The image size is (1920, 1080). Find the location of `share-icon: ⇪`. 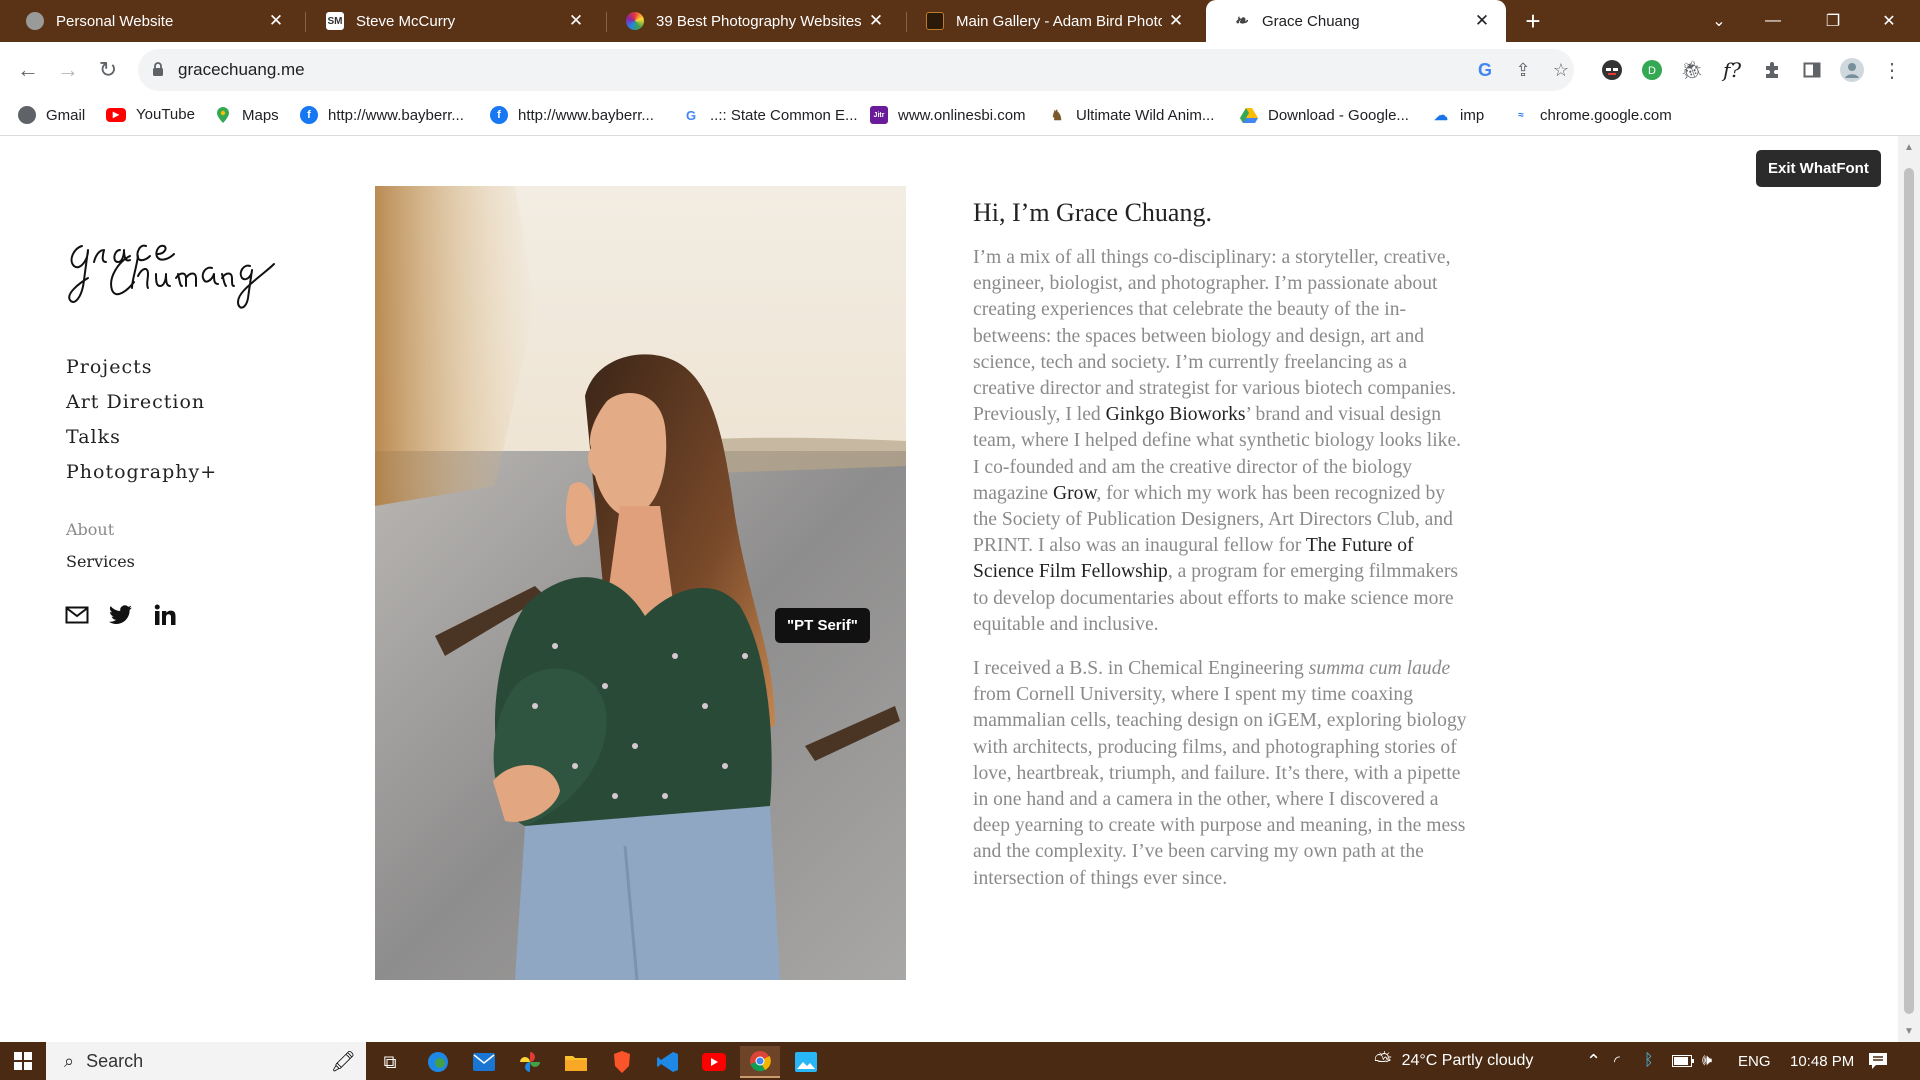

share-icon: ⇪ is located at coordinates (1523, 70).